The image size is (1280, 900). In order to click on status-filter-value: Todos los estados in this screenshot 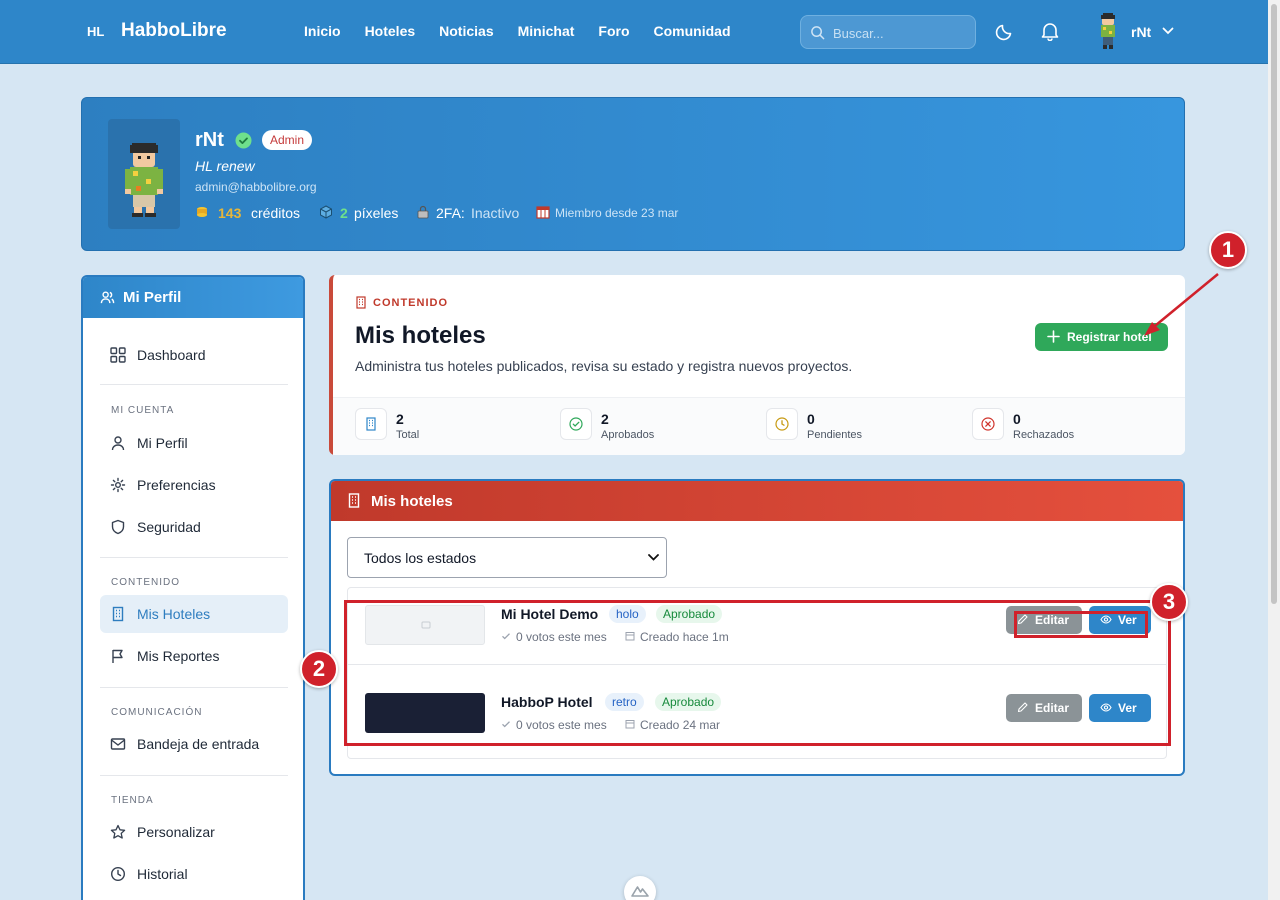, I will do `click(420, 558)`.